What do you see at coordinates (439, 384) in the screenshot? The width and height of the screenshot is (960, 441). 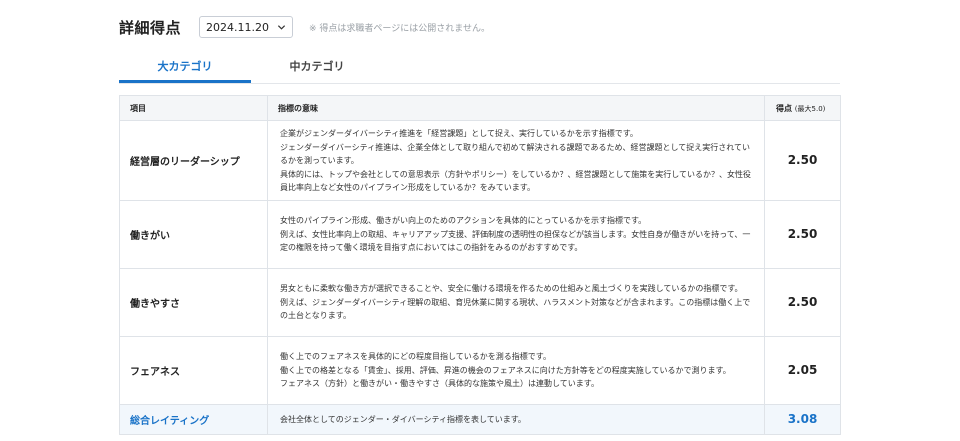 I see `description-line: フェアネス（方針）と働きがい・働きやすさ（具体的な施策や風土）は連動しています。` at bounding box center [439, 384].